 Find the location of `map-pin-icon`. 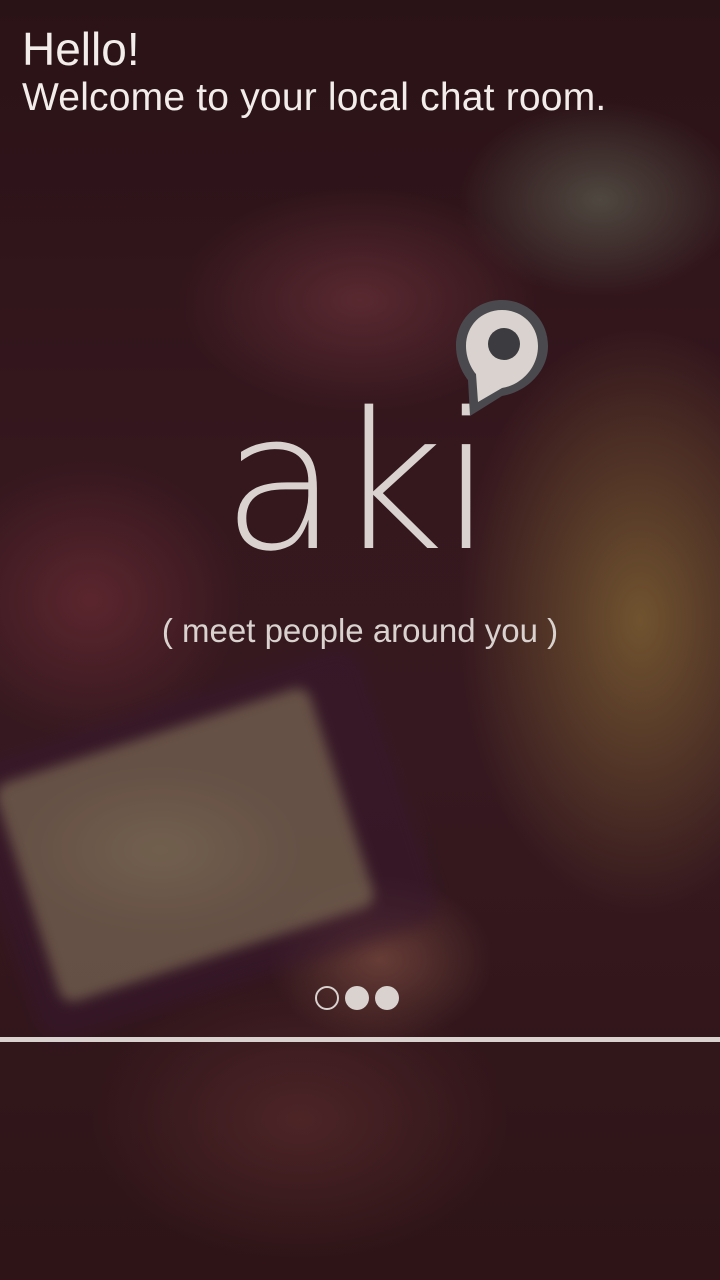

map-pin-icon is located at coordinates (502, 358).